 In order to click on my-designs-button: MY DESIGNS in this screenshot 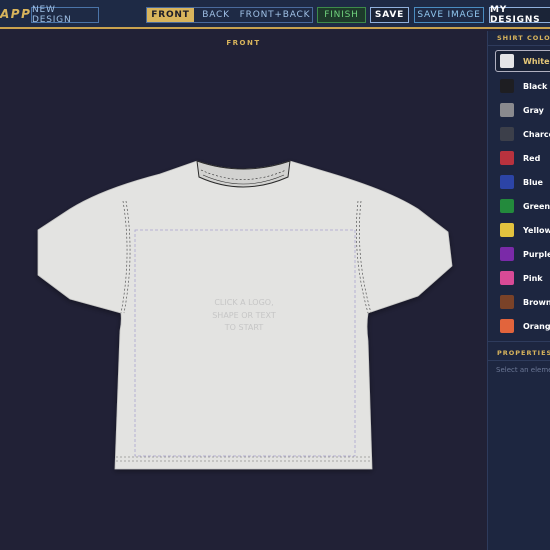, I will do `click(519, 15)`.